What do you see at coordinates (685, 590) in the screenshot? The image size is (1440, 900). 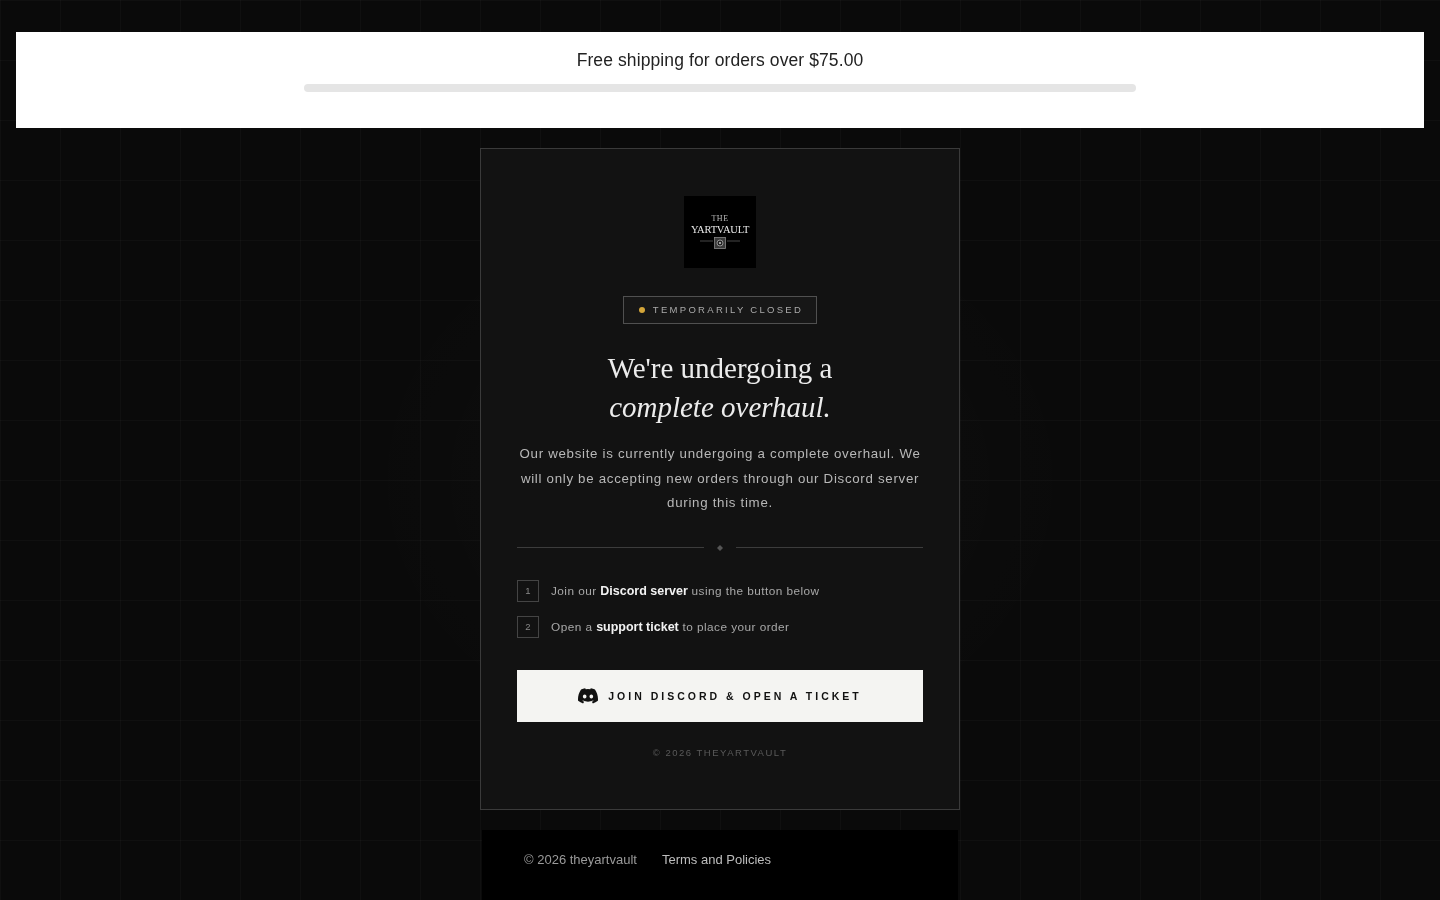 I see `step-text: Join our Discord server using the button below` at bounding box center [685, 590].